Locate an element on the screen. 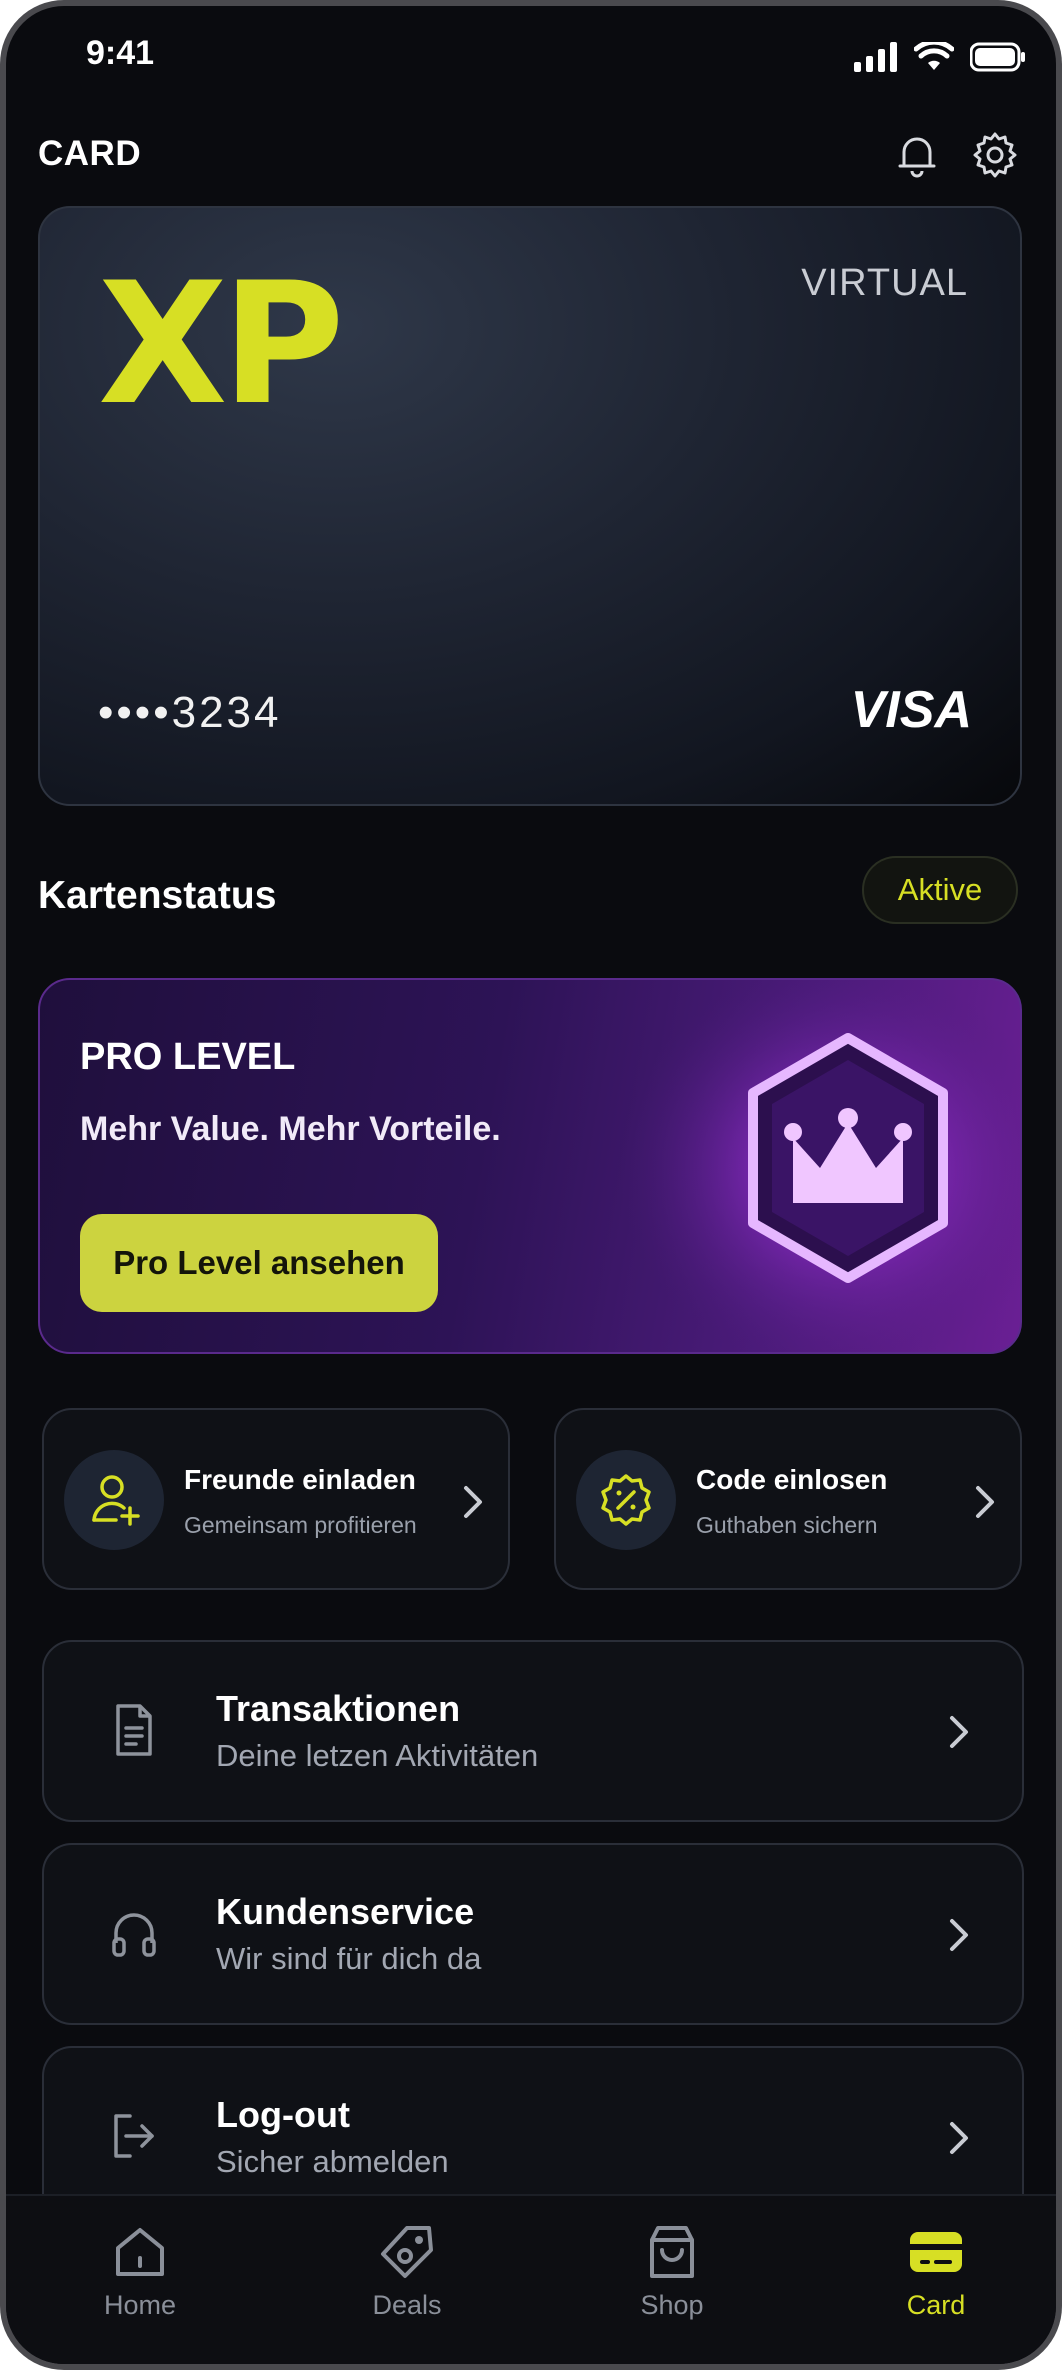  row-title: Kundenservice is located at coordinates (345, 1911).